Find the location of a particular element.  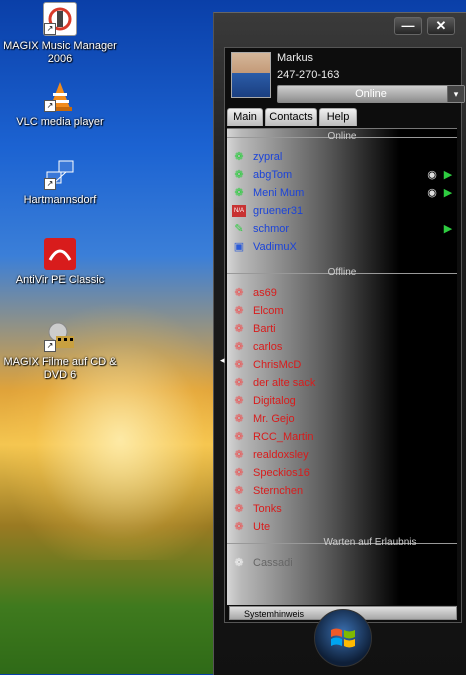

contact-item: ❁ zypral is located at coordinates (344, 157).